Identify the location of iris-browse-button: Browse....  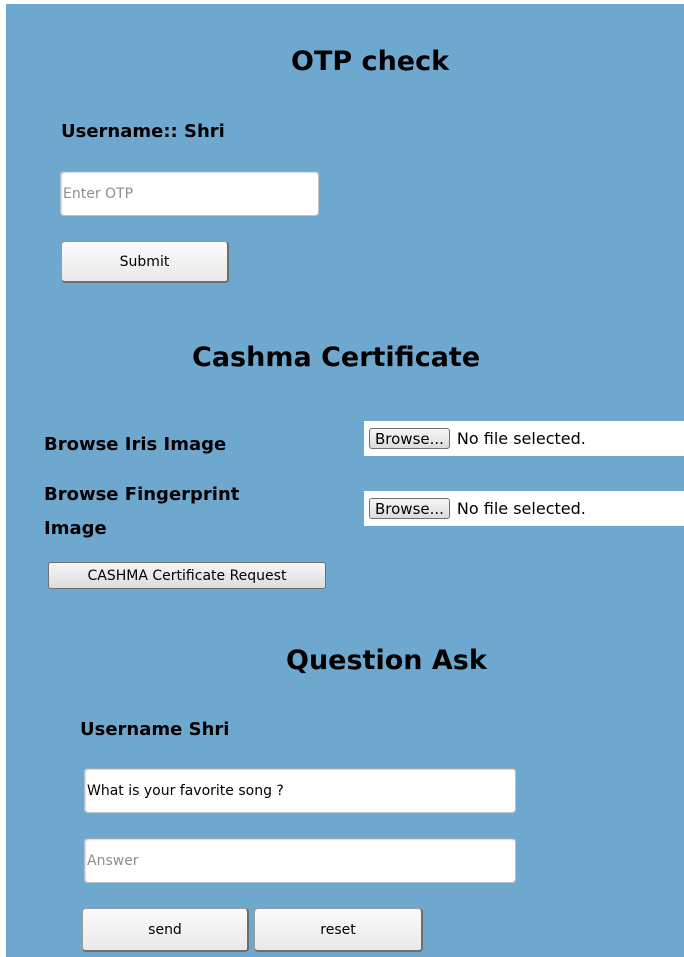
(409, 438).